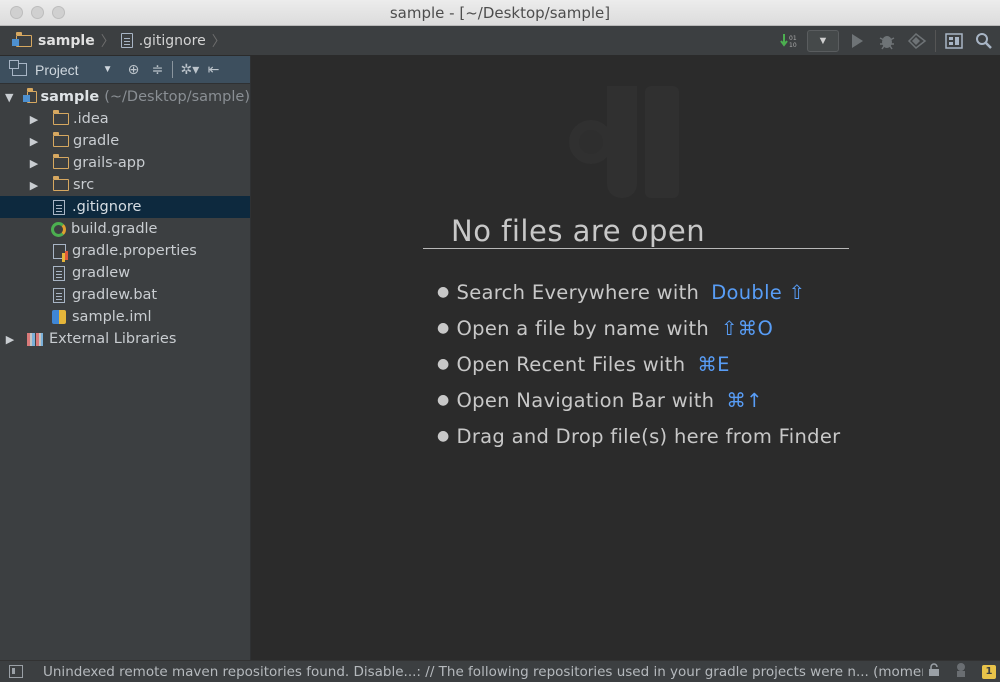 This screenshot has height=682, width=1000. I want to click on panel-tools-separator, so click(173, 69).